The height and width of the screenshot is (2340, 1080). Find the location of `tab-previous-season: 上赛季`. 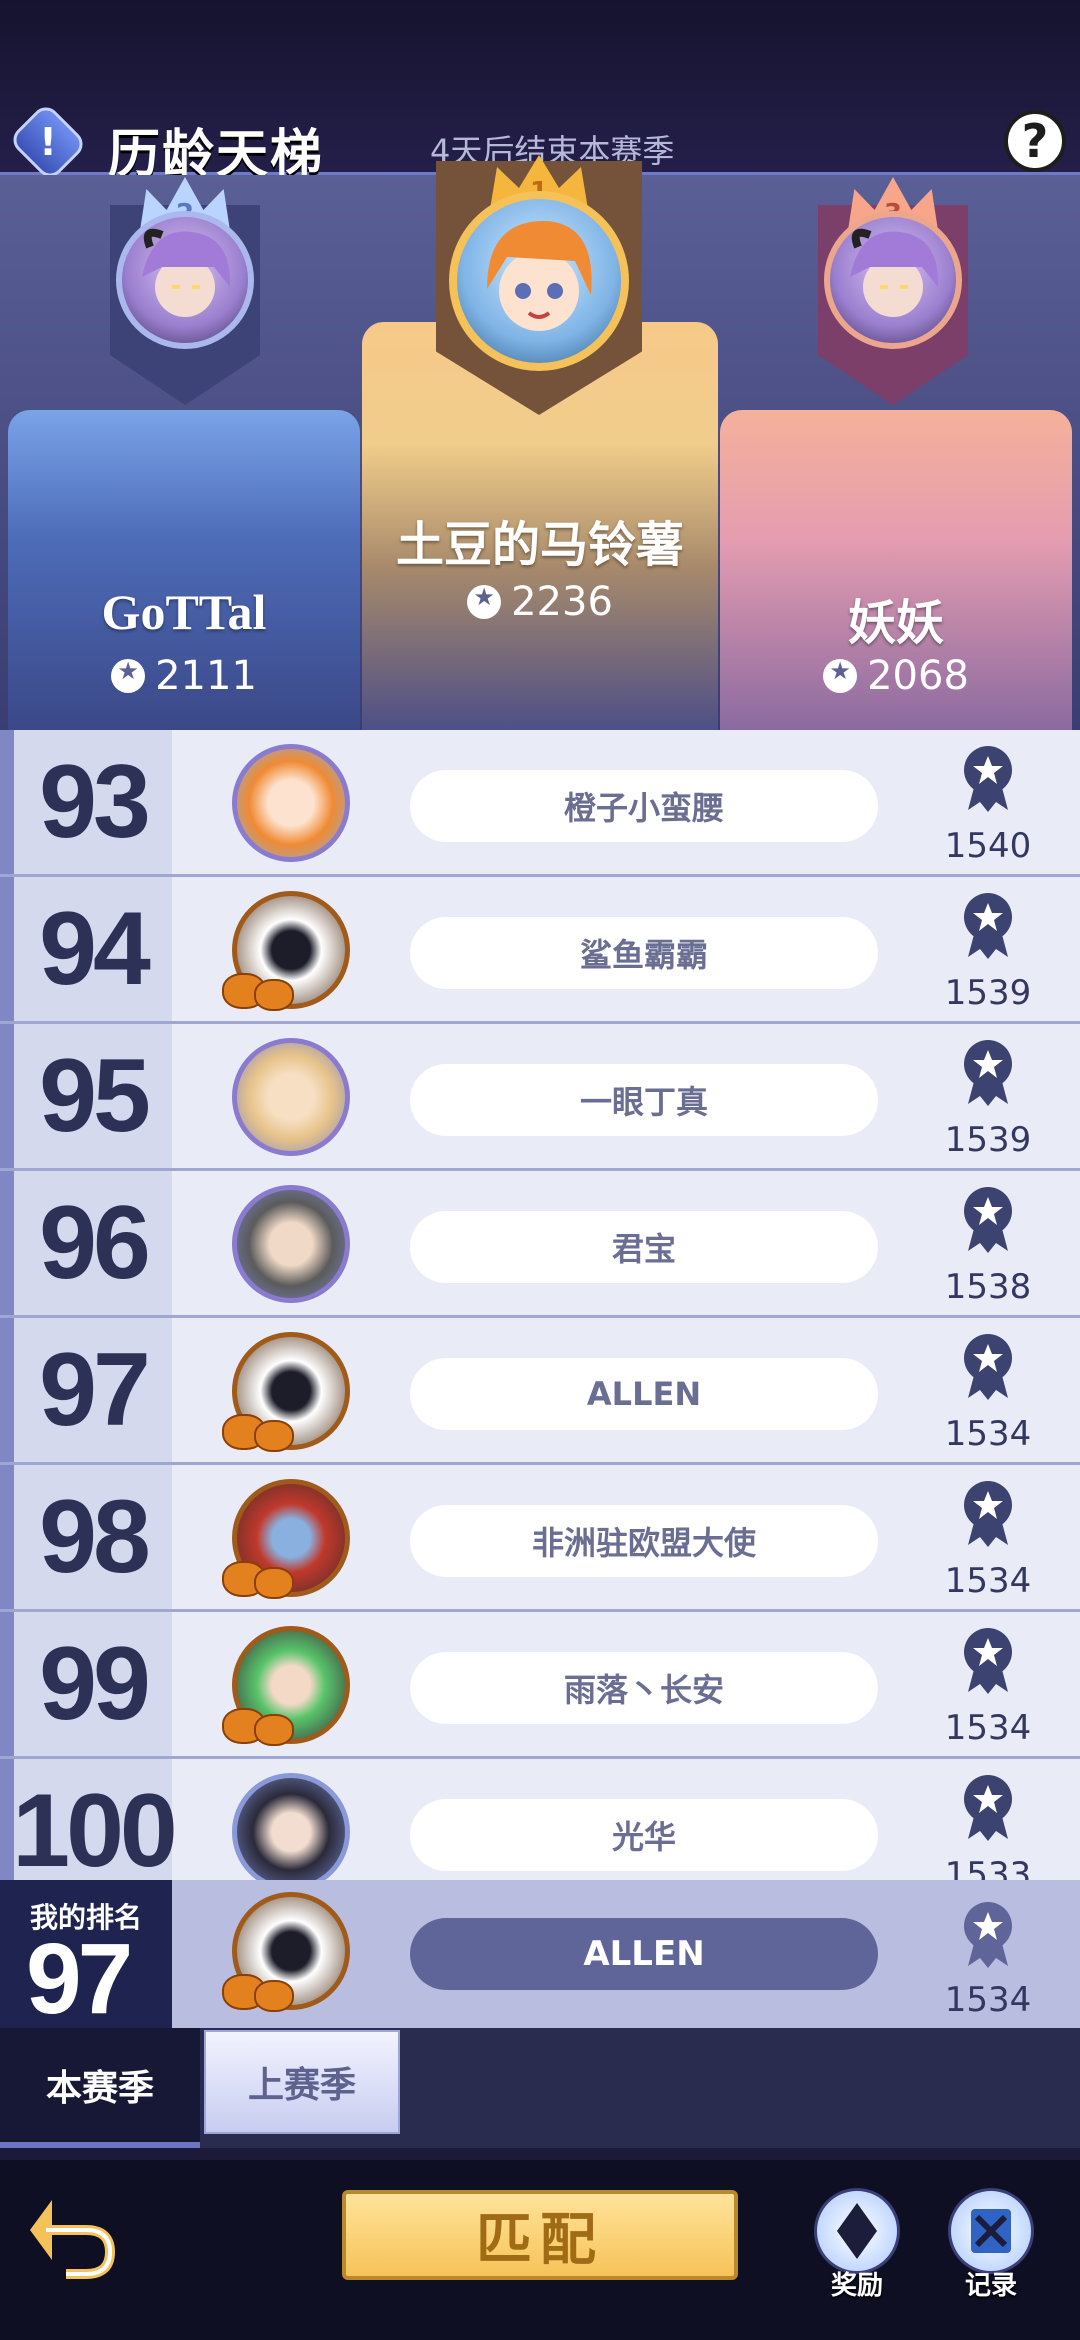

tab-previous-season: 上赛季 is located at coordinates (302, 2082).